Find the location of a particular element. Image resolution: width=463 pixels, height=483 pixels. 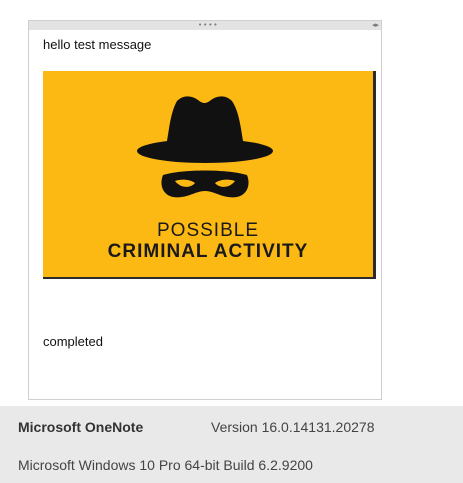

hat-brim is located at coordinates (205, 151).